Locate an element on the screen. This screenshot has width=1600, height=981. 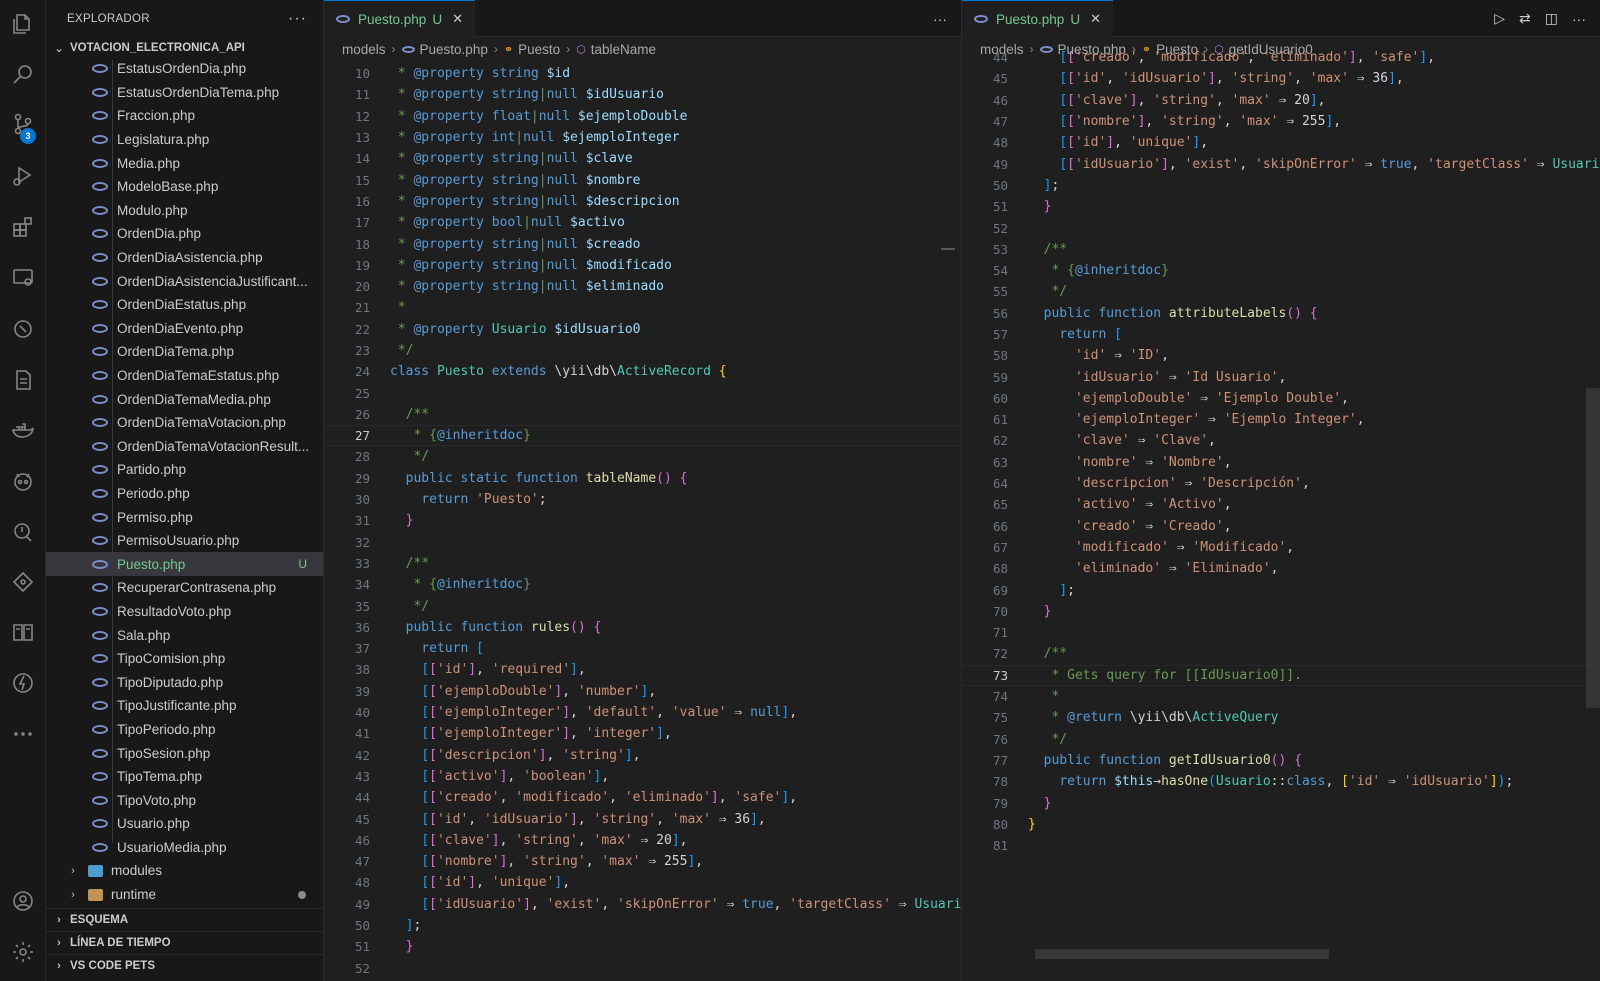
code-line: 42 [['descripcion'], 'string'], is located at coordinates (642, 755).